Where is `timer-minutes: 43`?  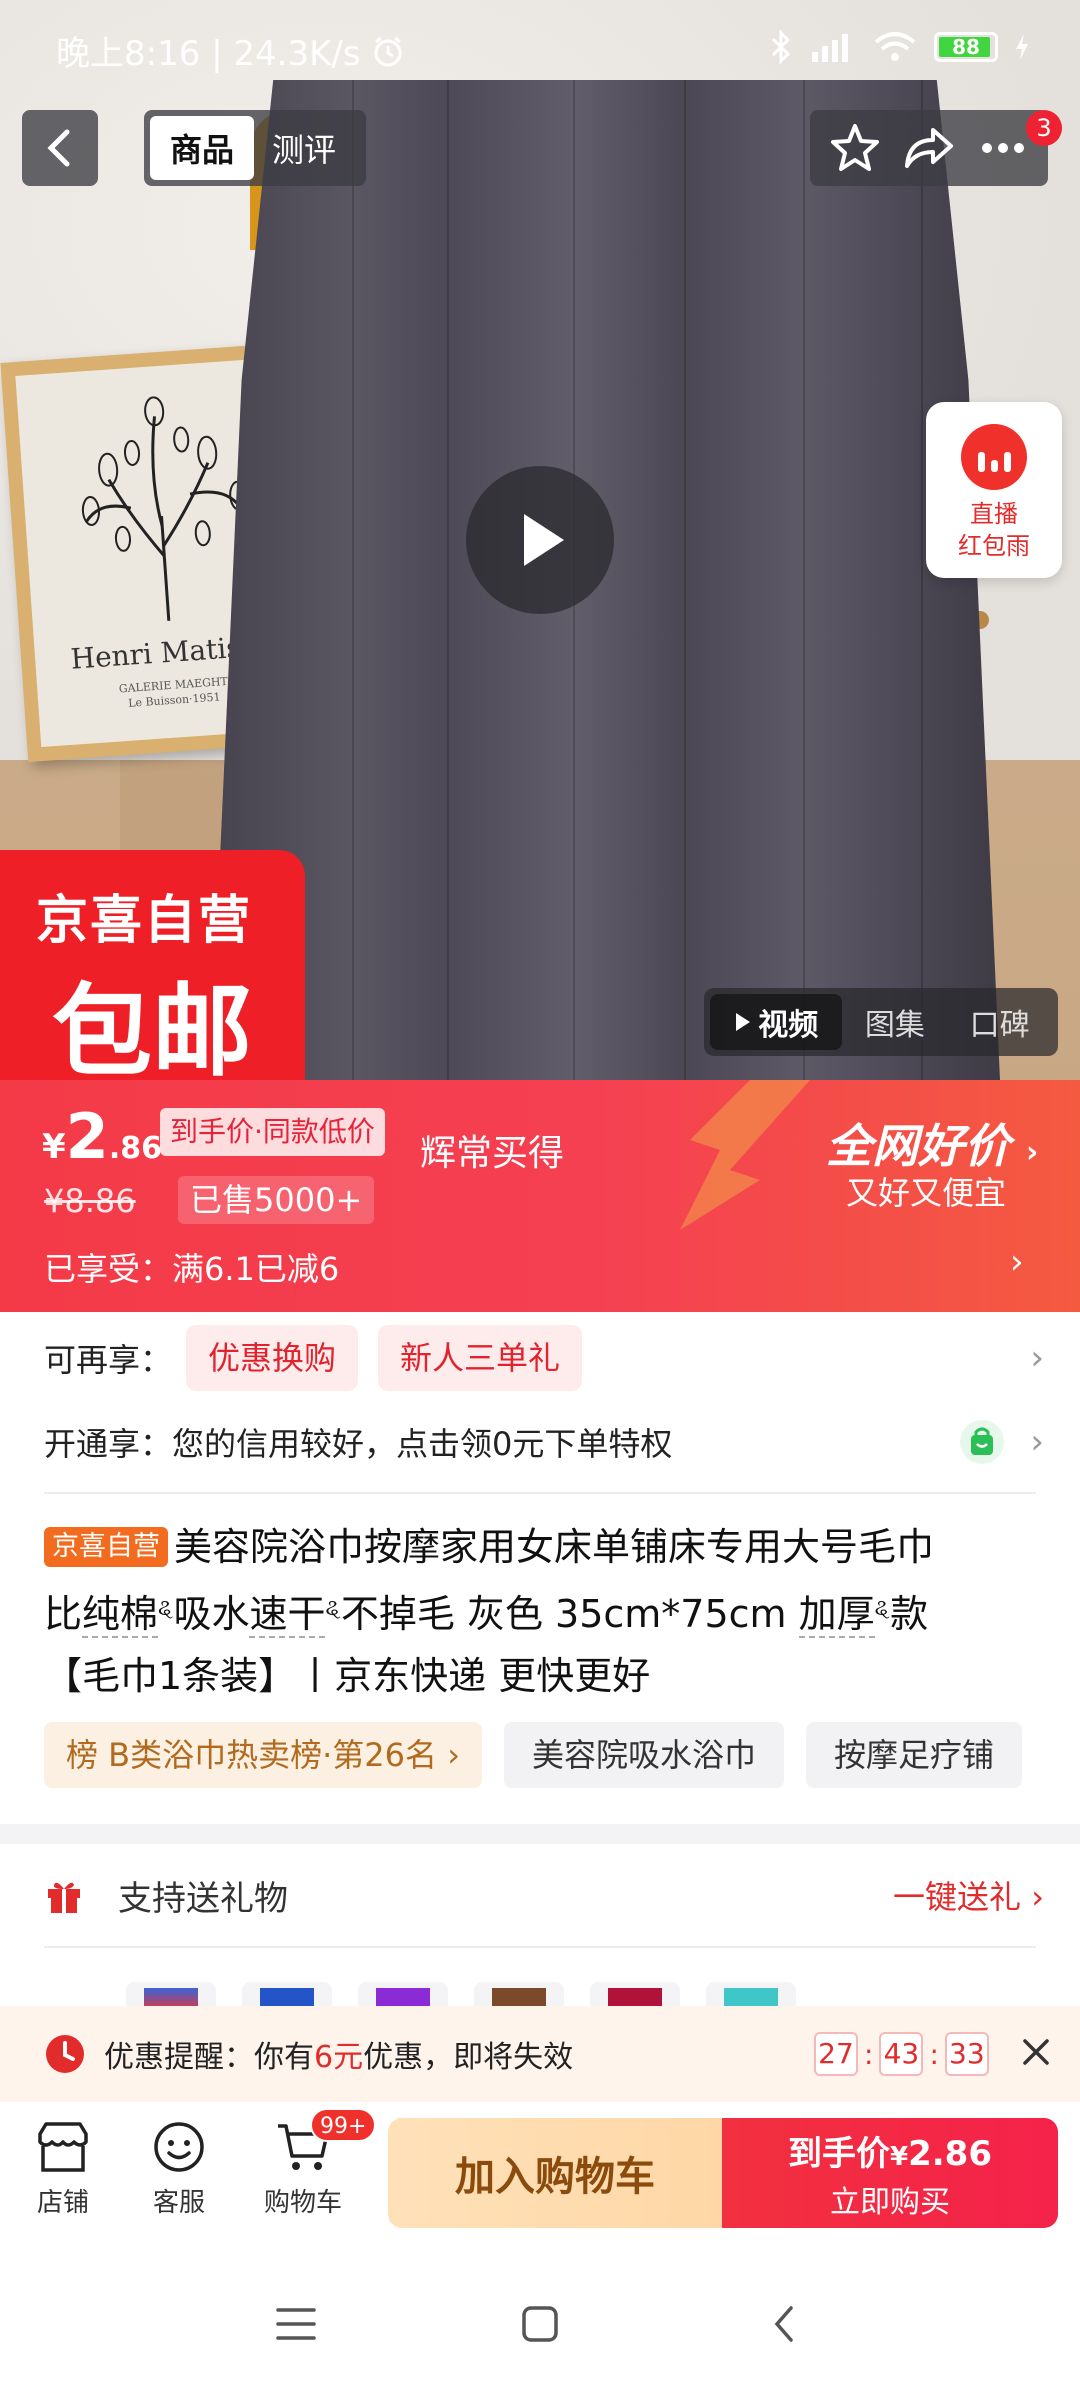 timer-minutes: 43 is located at coordinates (901, 2054).